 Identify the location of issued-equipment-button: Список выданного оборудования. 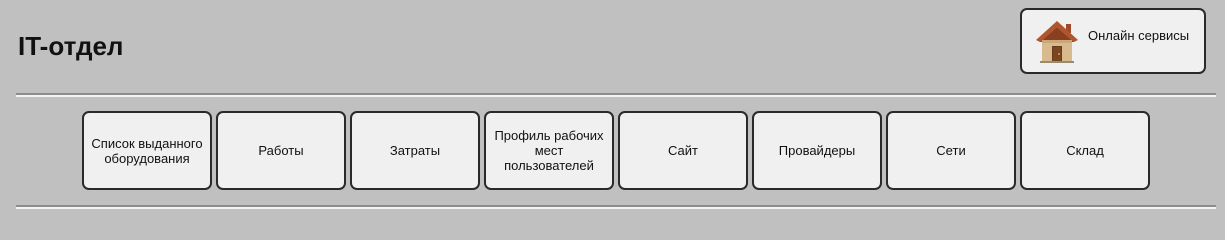
(147, 150).